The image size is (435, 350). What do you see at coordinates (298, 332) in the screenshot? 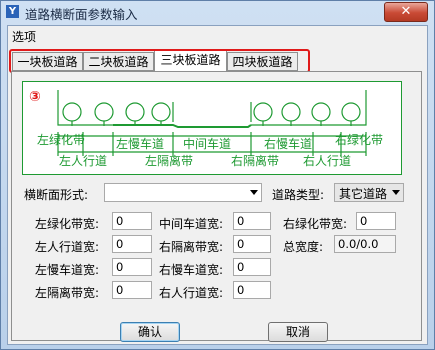
I see `cancel-button: 取消` at bounding box center [298, 332].